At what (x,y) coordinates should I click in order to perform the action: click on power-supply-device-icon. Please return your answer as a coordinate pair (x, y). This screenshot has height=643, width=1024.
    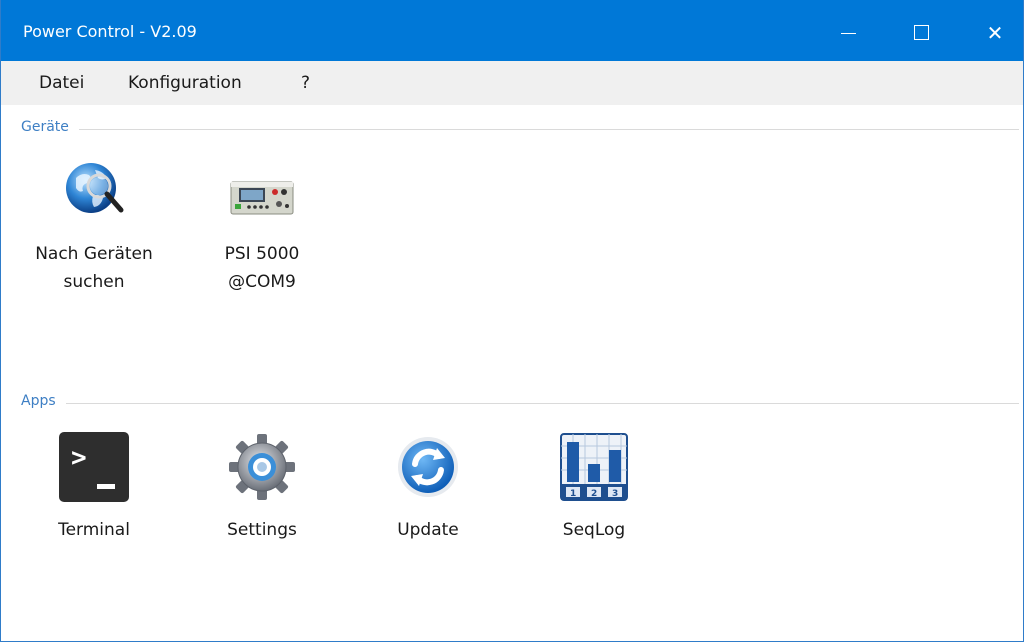
    Looking at the image, I should click on (262, 193).